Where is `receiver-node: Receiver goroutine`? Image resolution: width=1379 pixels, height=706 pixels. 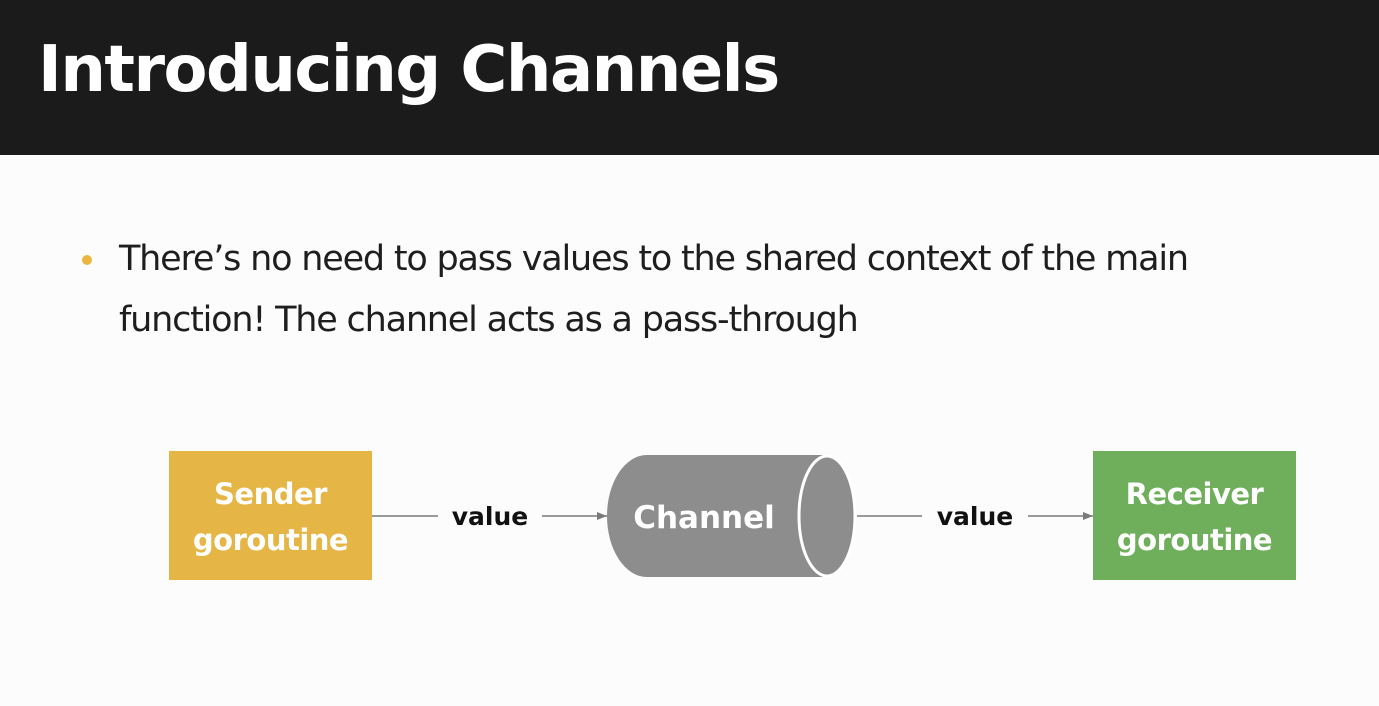 receiver-node: Receiver goroutine is located at coordinates (1194, 515).